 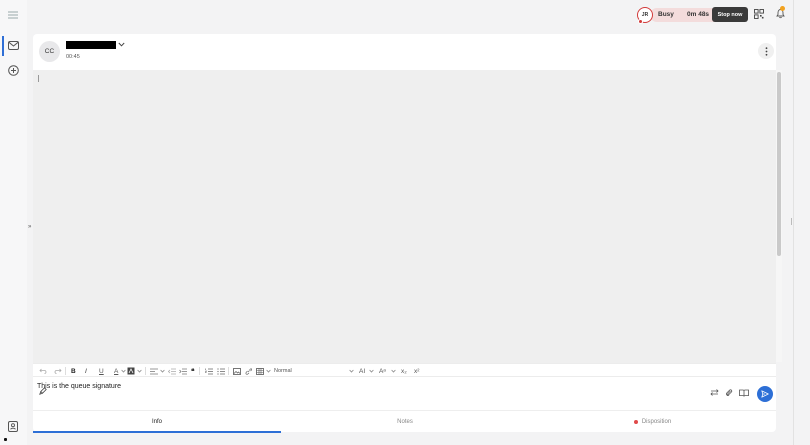 I want to click on compose-actions, so click(x=404, y=395).